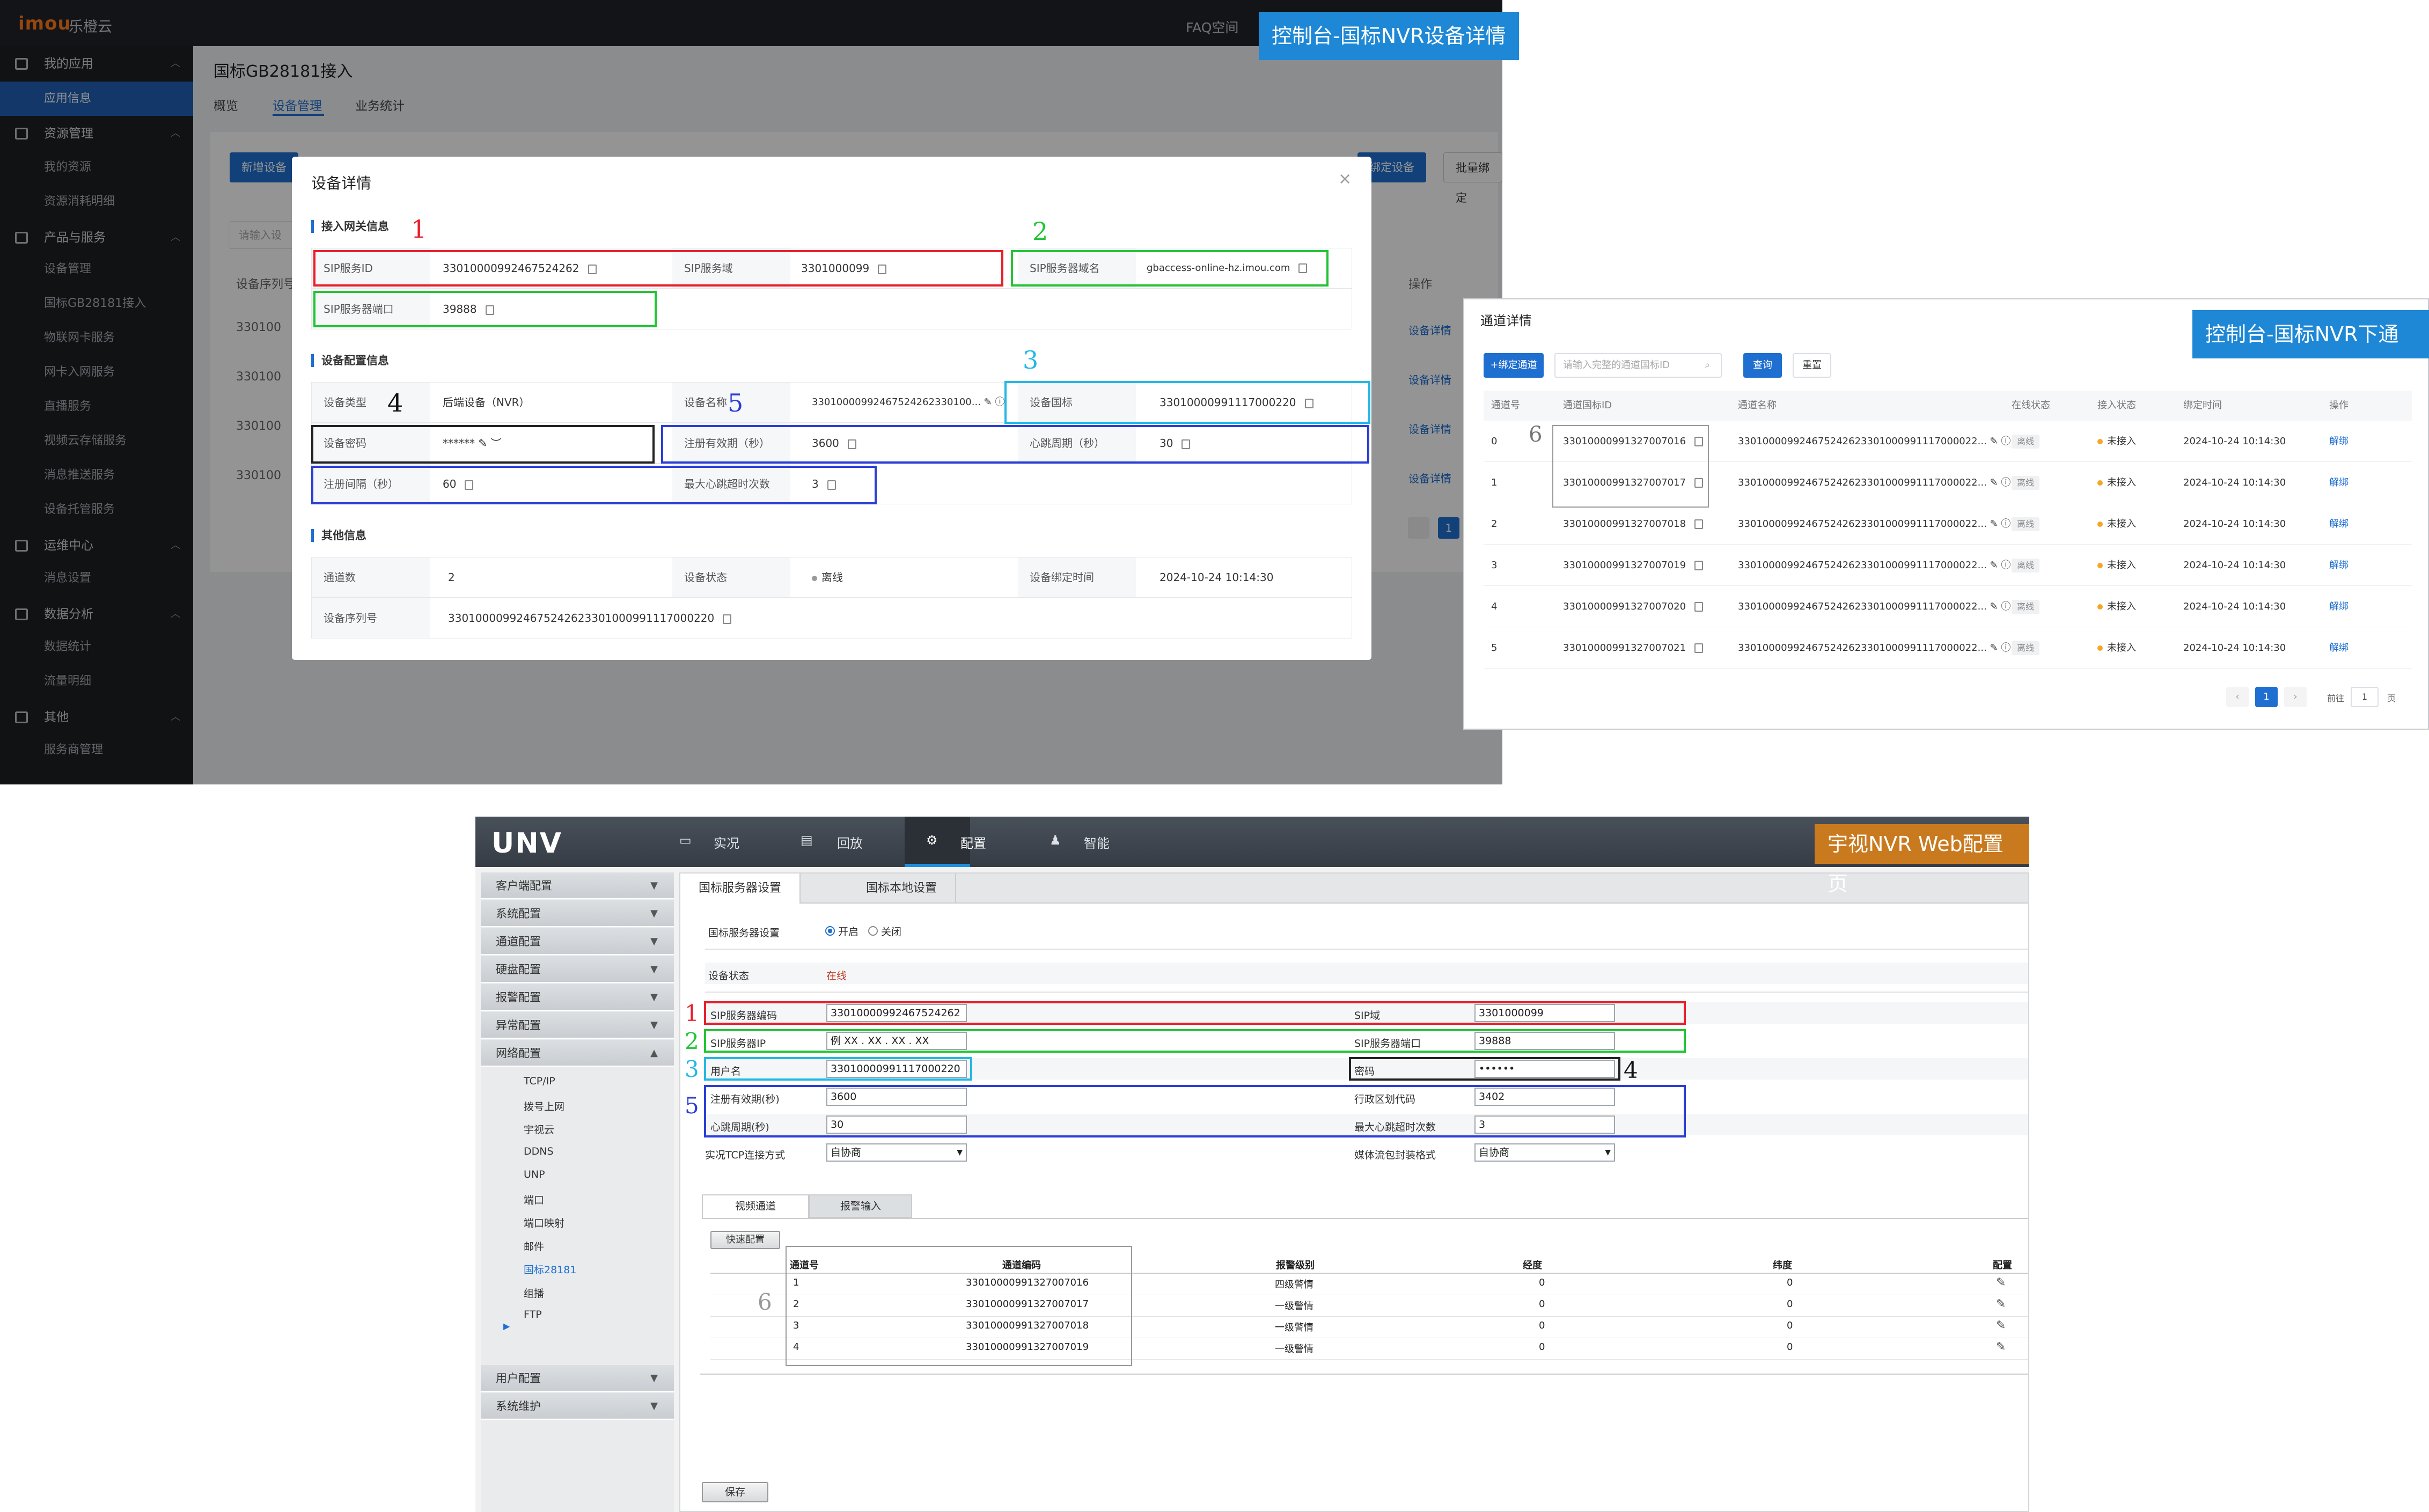 Image resolution: width=2429 pixels, height=1512 pixels. I want to click on sidebar-item: 国标28181, so click(550, 1269).